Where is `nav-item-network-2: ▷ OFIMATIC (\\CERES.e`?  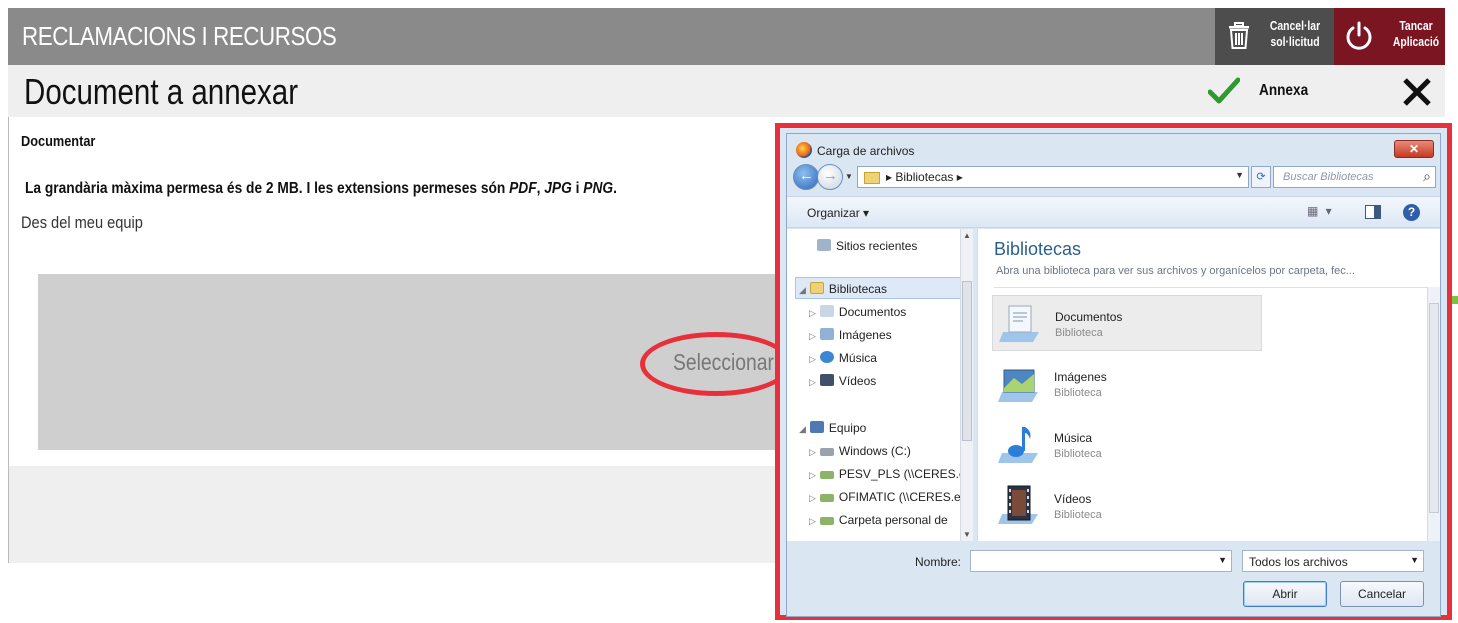 nav-item-network-2: ▷ OFIMATIC (\\CERES.e is located at coordinates (885, 497).